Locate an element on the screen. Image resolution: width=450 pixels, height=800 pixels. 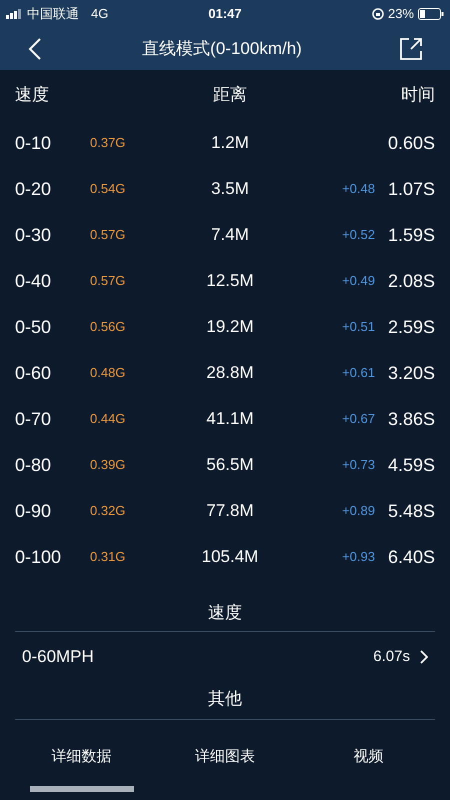
time-delta: +0.73 is located at coordinates (358, 465).